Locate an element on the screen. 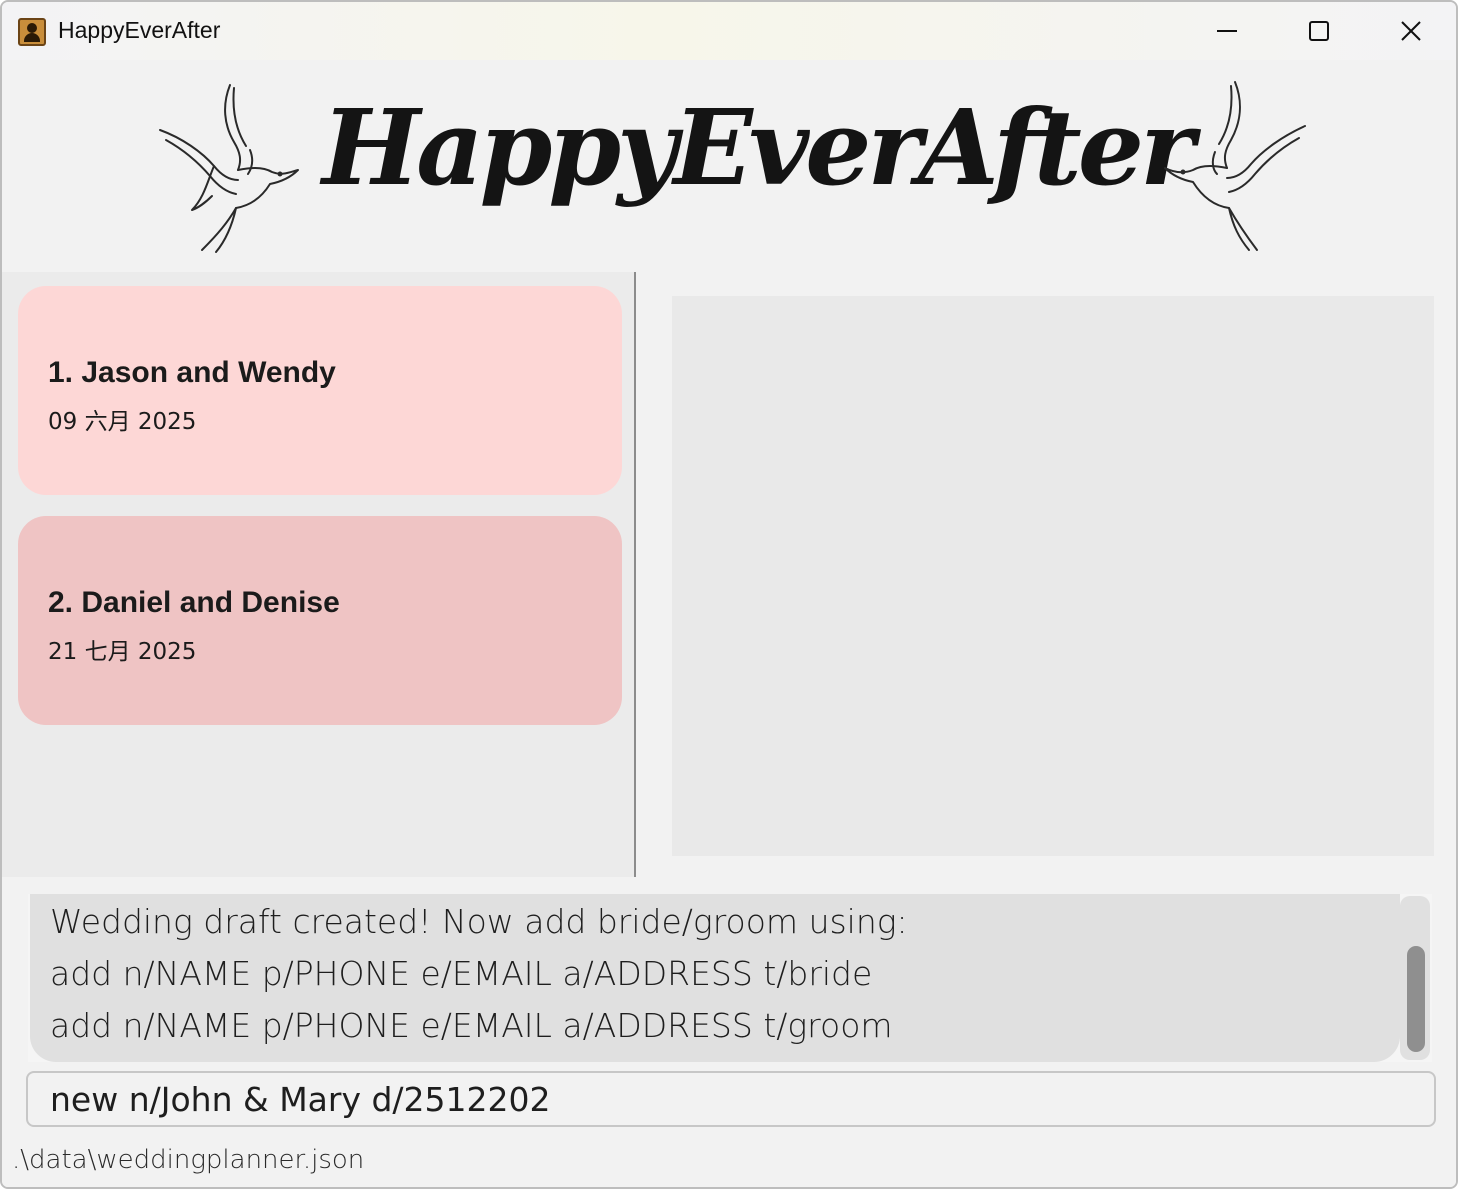 This screenshot has height=1189, width=1458. maximize-button is located at coordinates (1319, 31).